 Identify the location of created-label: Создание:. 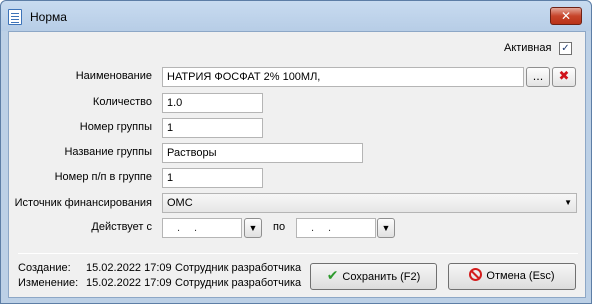
(44, 268).